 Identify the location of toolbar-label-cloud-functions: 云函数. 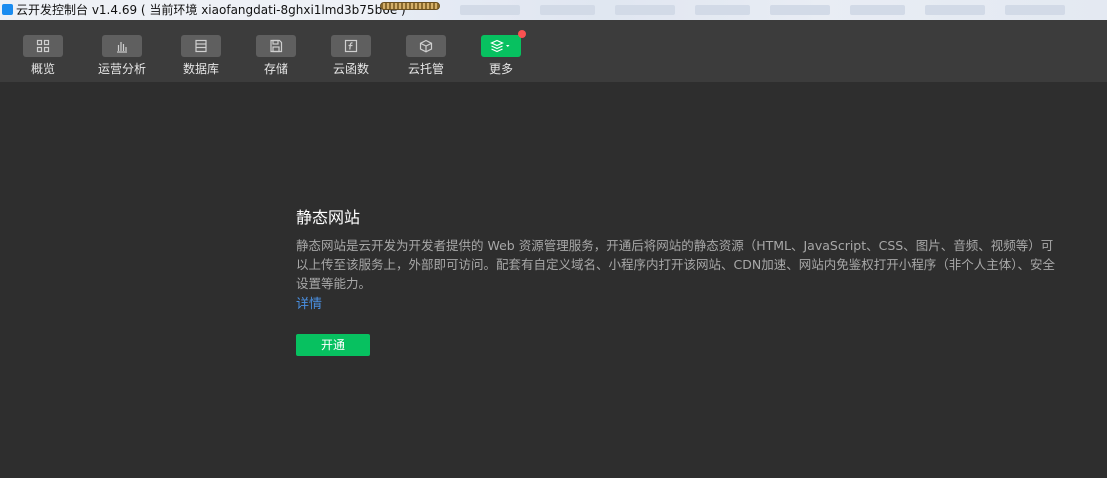
(350, 69).